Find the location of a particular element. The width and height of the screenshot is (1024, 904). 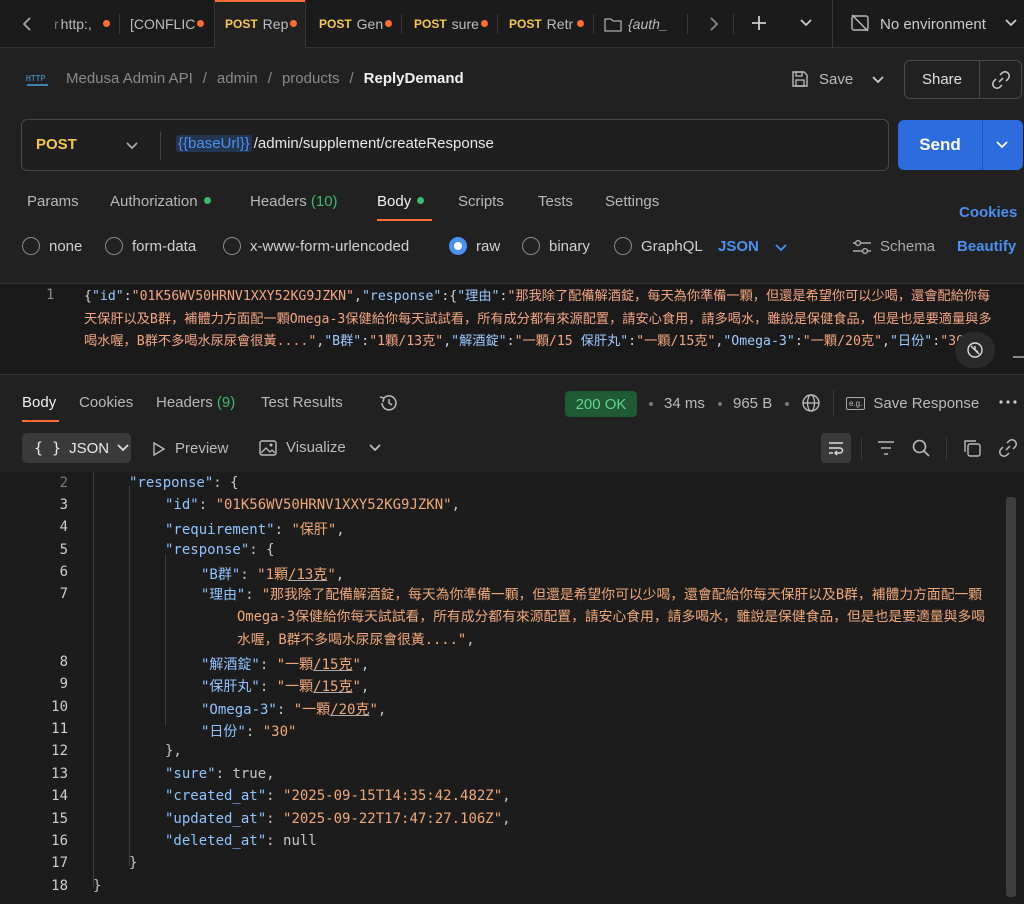

breadcrumb-folder: admin is located at coordinates (237, 78).